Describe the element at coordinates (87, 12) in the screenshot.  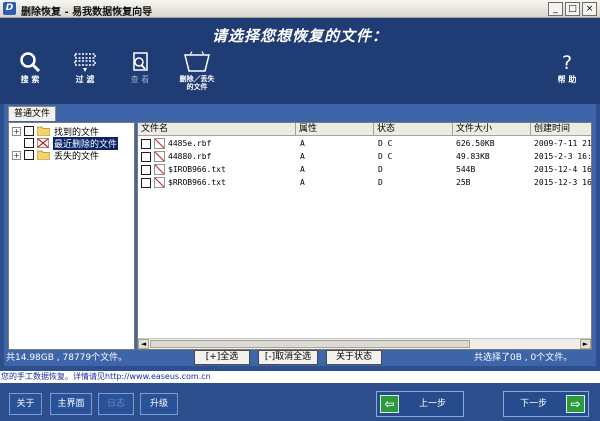
I see `window-title: 删除恢复 - 易我数据恢复向导` at that location.